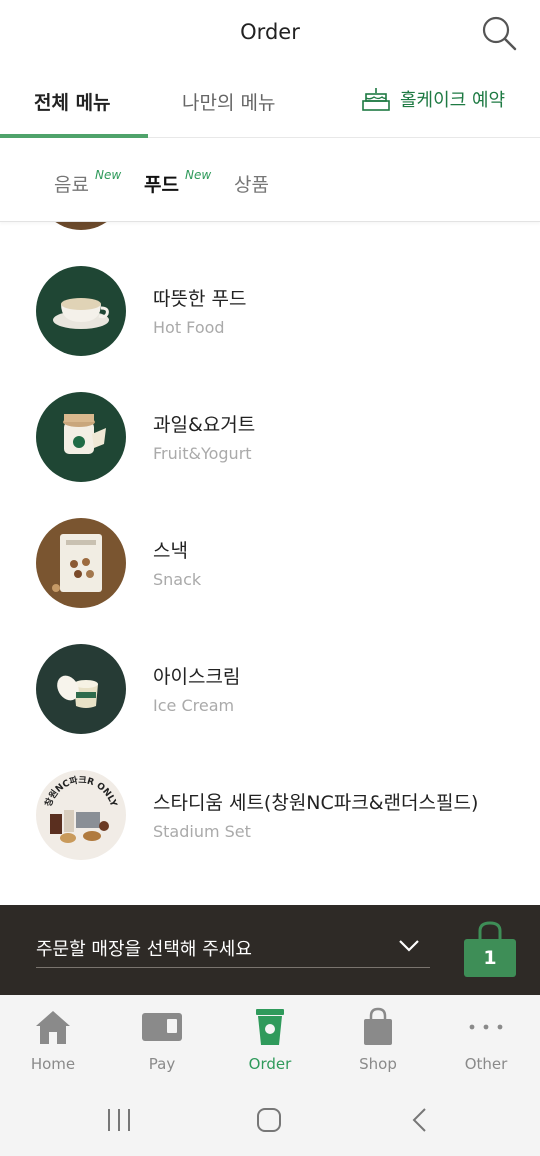  I want to click on category-english-name: Ice Cream, so click(194, 705).